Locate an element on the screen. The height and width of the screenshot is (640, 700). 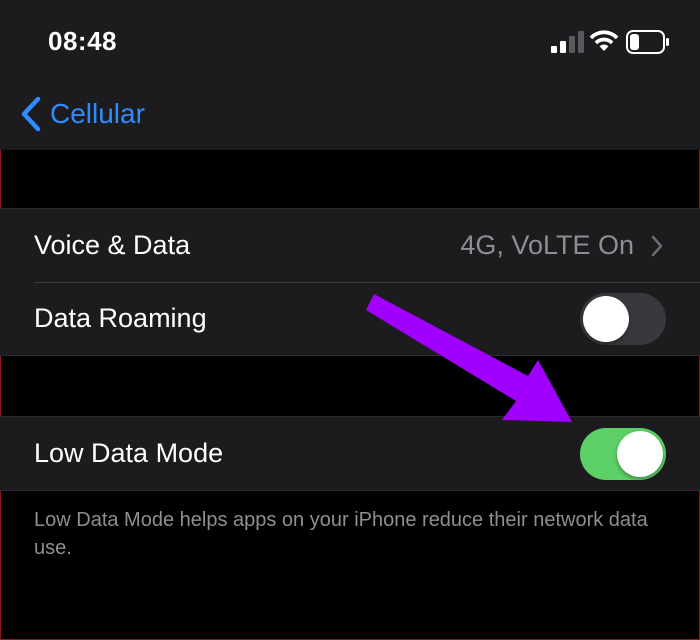
navigation-bar: Cellular is located at coordinates (350, 115).